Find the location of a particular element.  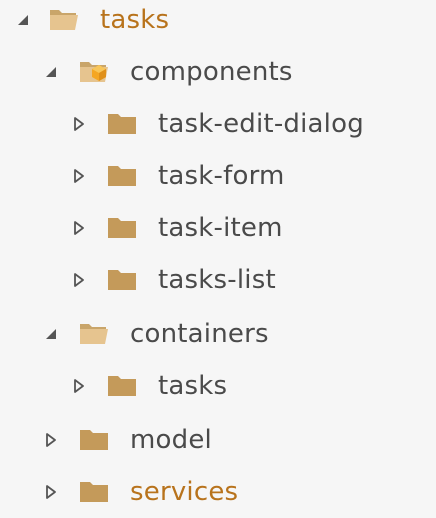

tree-item-containers-tasks: tasks is located at coordinates (218, 386).